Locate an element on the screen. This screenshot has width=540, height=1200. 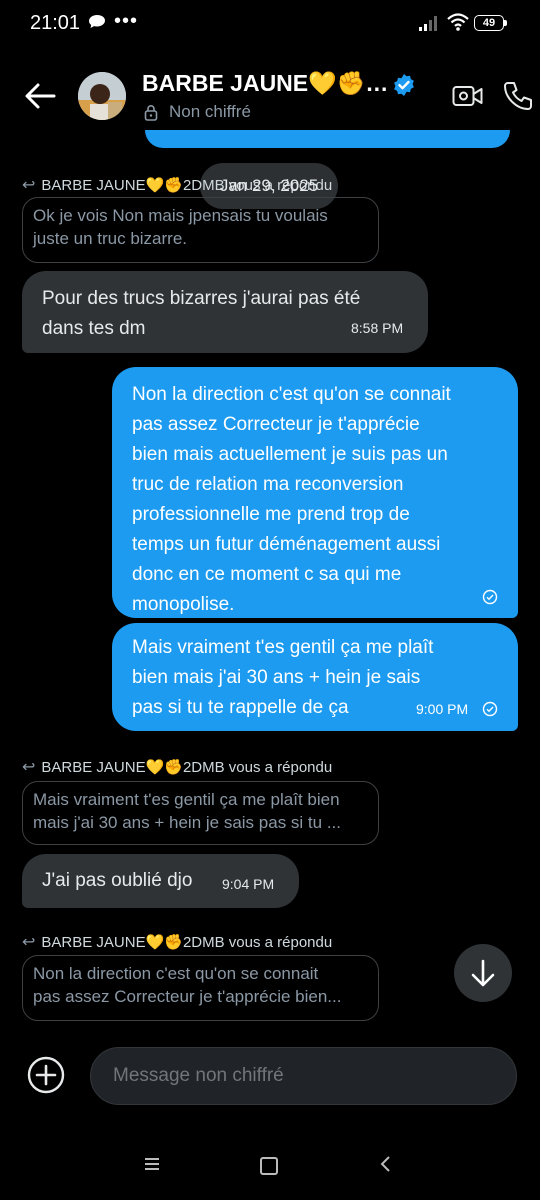
status-bar: 21:01 ••• 49 is located at coordinates (270, 24).